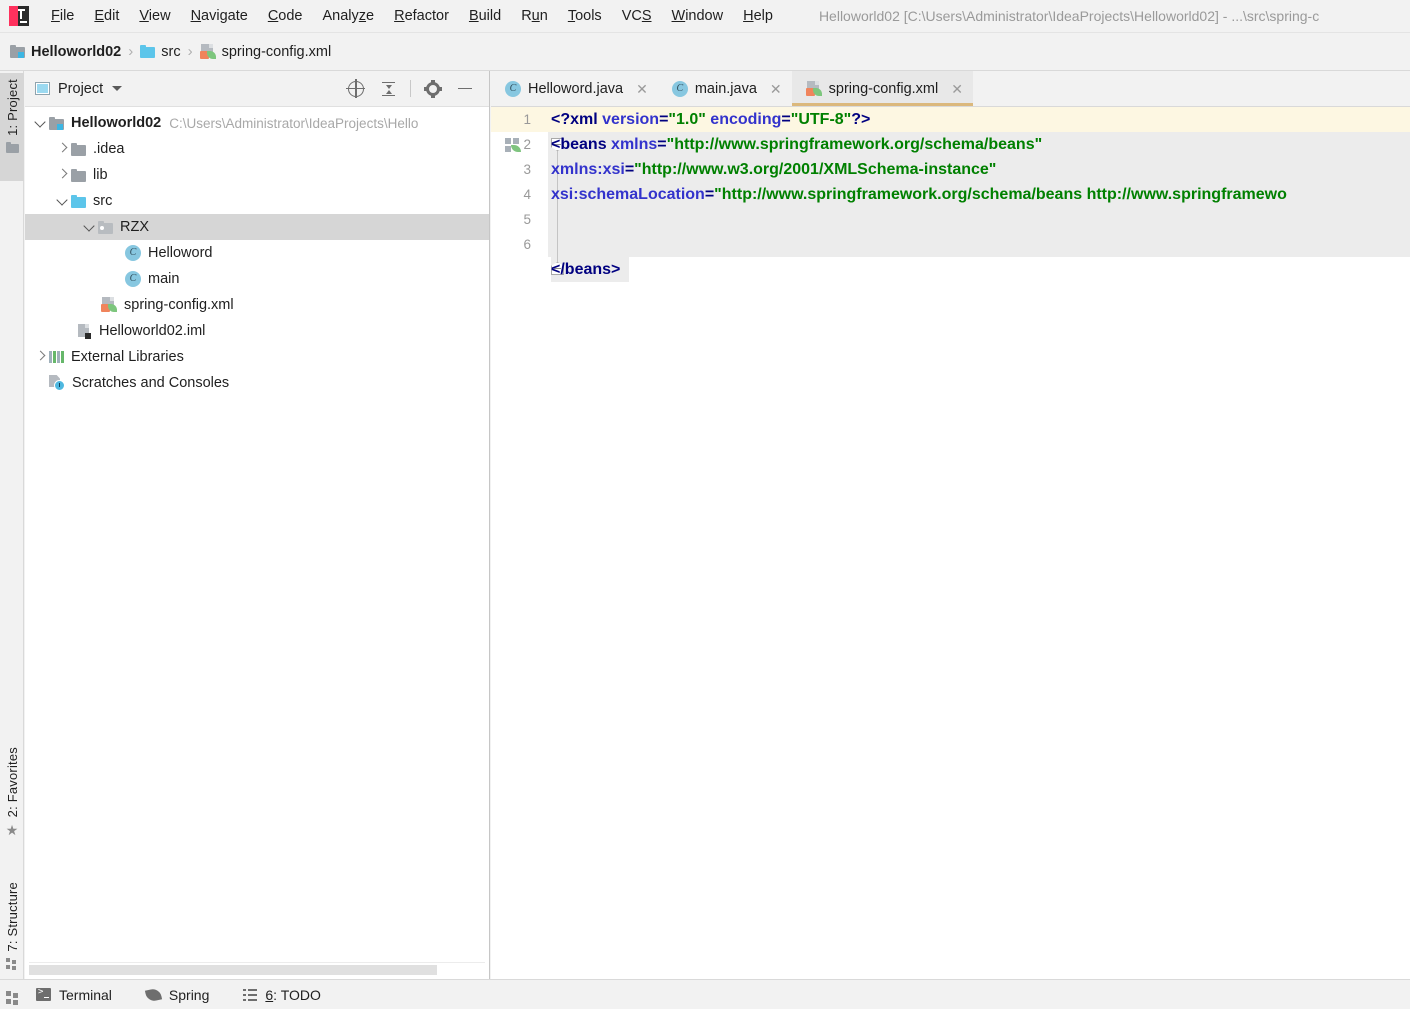 This screenshot has width=1410, height=1009. I want to click on tab-label: spring-config.xml, so click(883, 88).